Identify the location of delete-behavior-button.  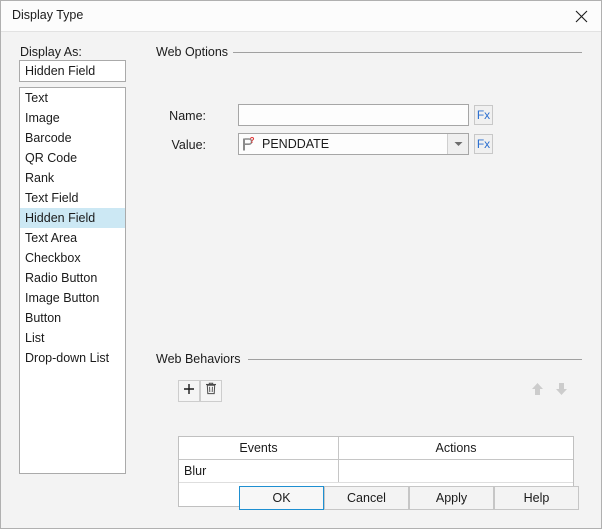
(211, 391).